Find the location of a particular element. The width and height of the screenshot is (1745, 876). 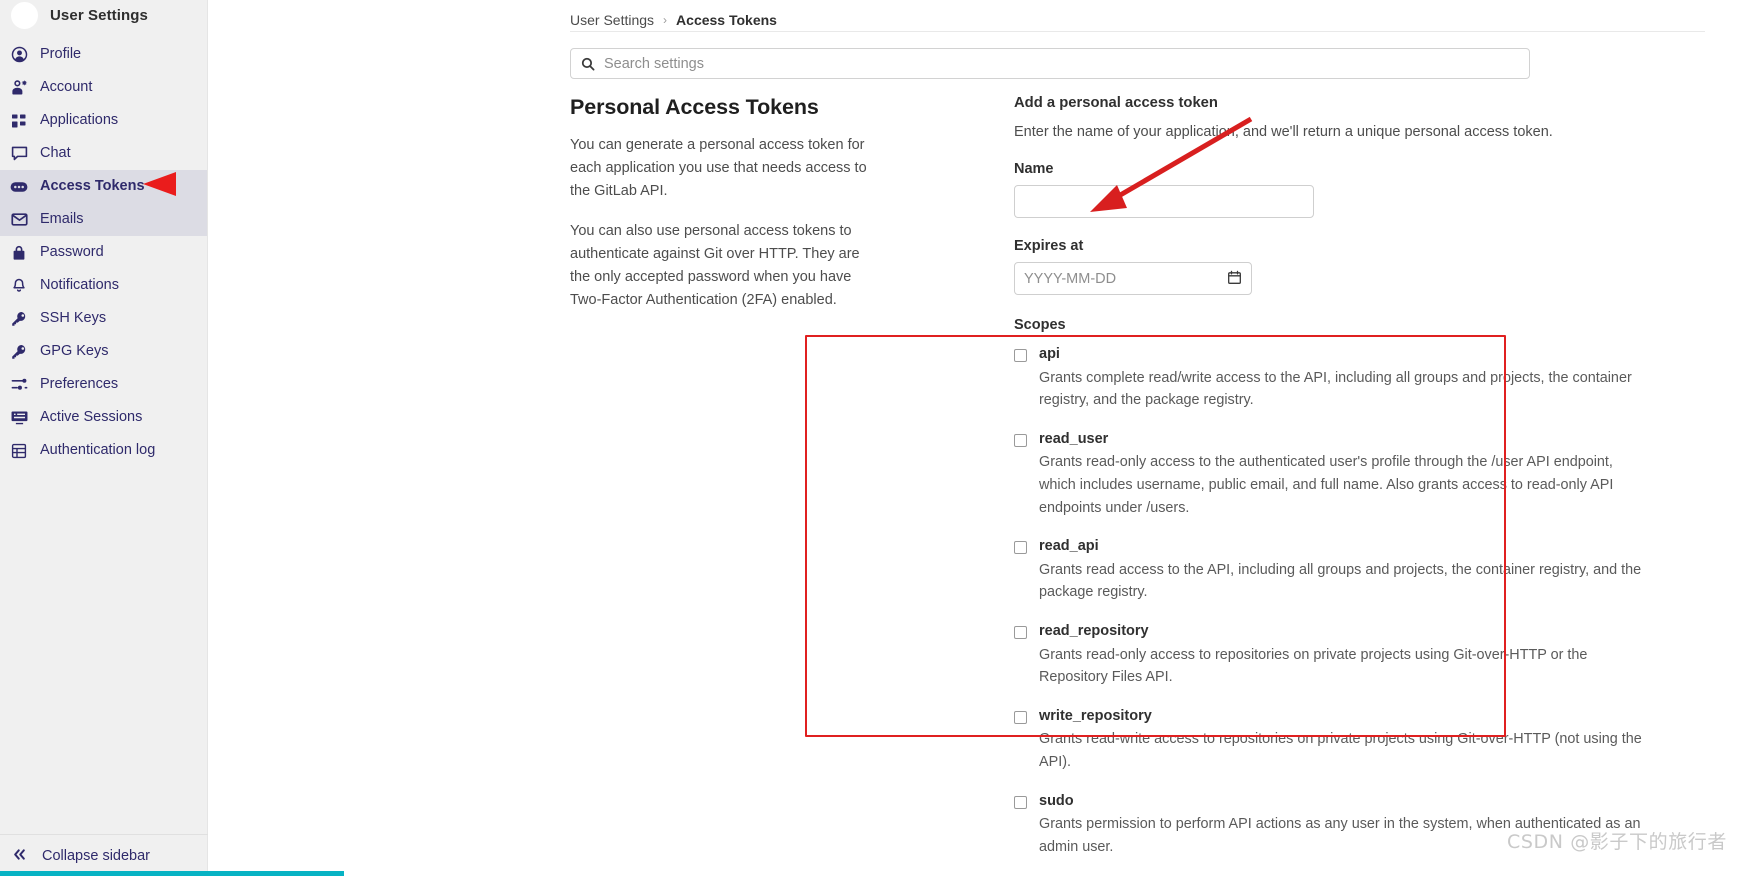

sidebar-item-label: Notifications is located at coordinates (79, 285).